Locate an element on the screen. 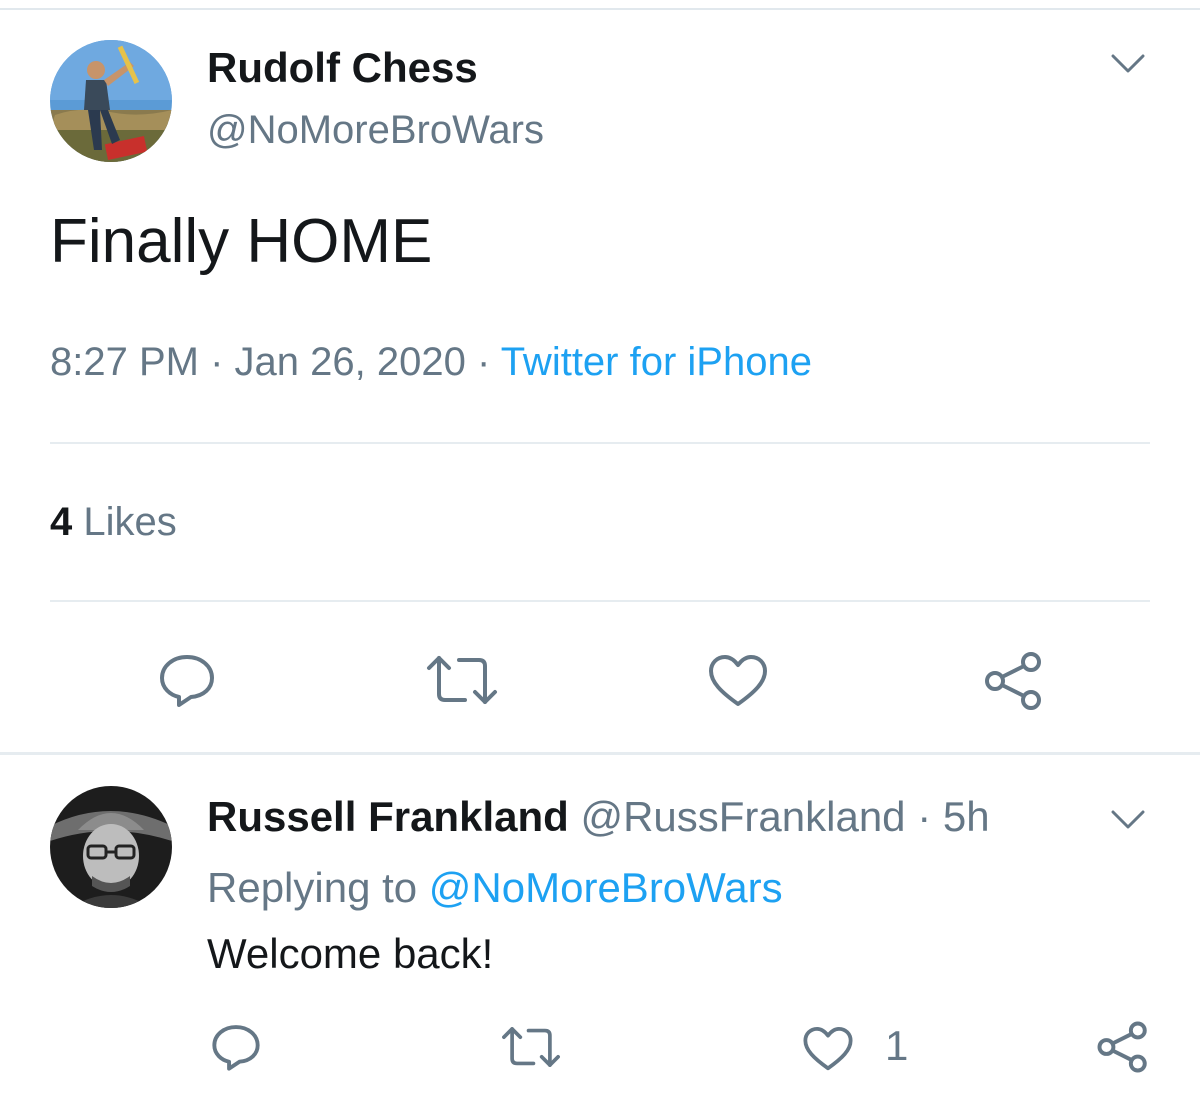 This screenshot has width=1200, height=1098. author-name: Rudolf Chess is located at coordinates (342, 68).